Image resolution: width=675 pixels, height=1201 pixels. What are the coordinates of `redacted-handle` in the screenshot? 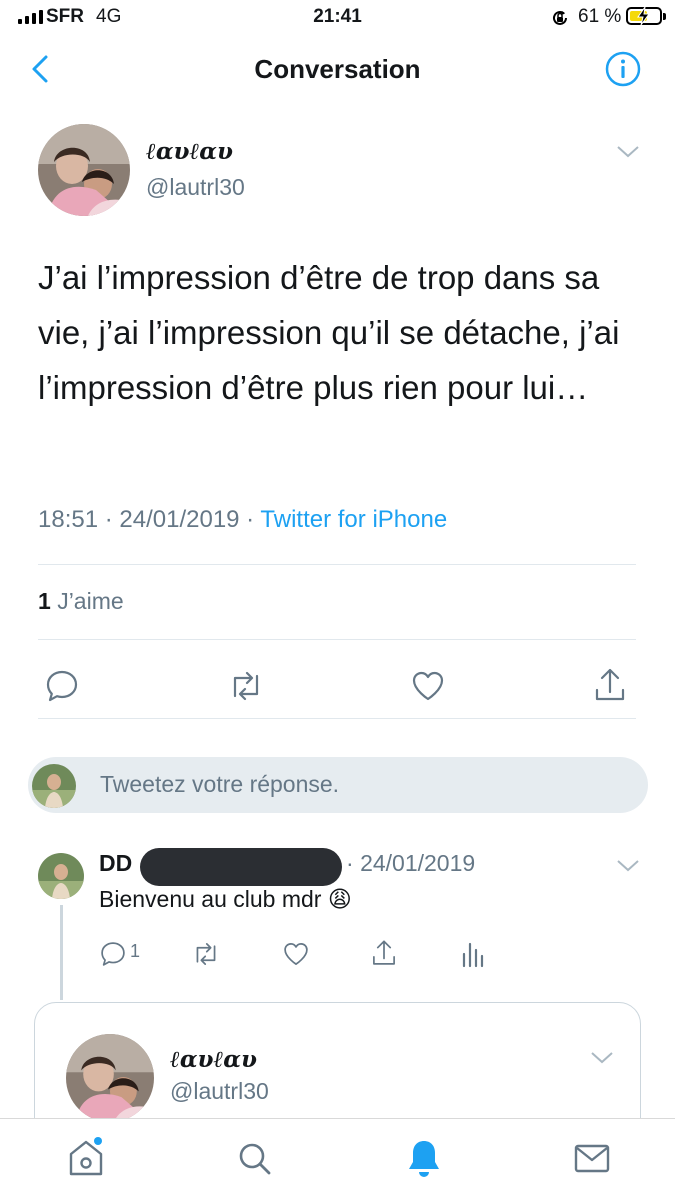 It's located at (241, 867).